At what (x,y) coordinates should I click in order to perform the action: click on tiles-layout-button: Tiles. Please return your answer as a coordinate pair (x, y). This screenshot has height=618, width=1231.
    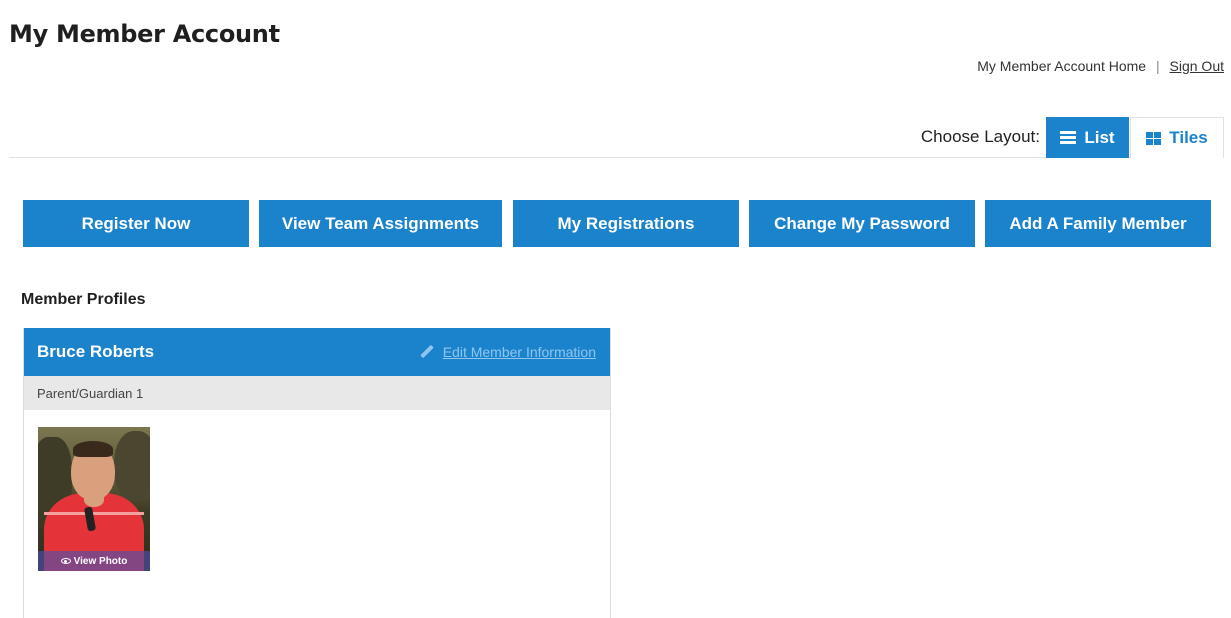
    Looking at the image, I should click on (1177, 137).